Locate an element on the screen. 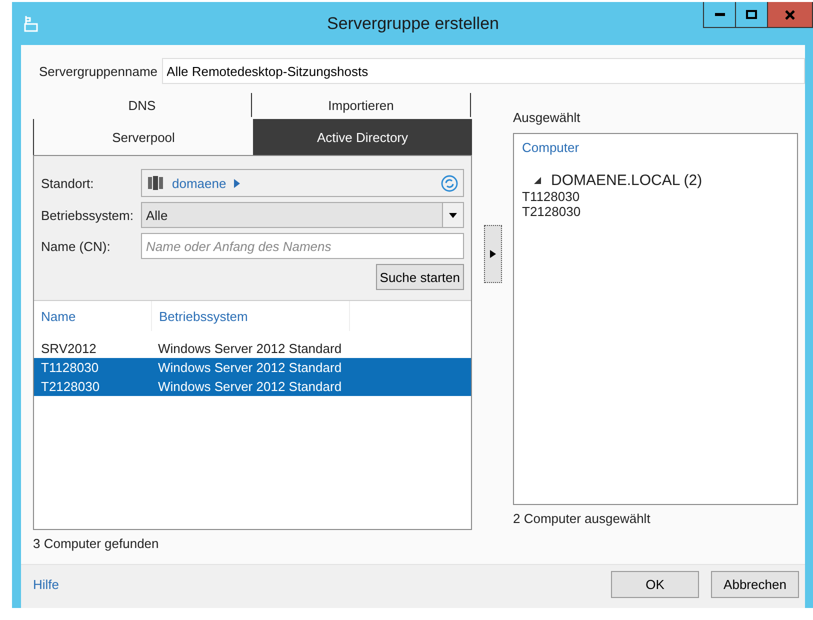 The image size is (813, 620). chevron-icon is located at coordinates (237, 183).